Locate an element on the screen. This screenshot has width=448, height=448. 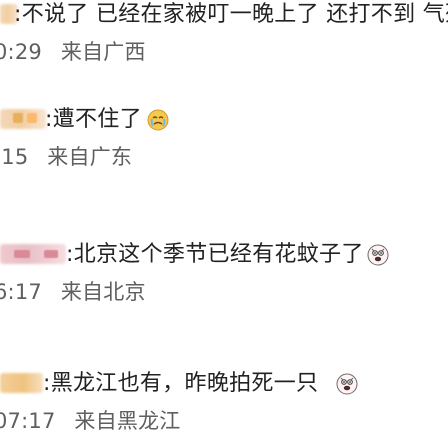
comment-meta: 6:17 来自北京 is located at coordinates (73, 292).